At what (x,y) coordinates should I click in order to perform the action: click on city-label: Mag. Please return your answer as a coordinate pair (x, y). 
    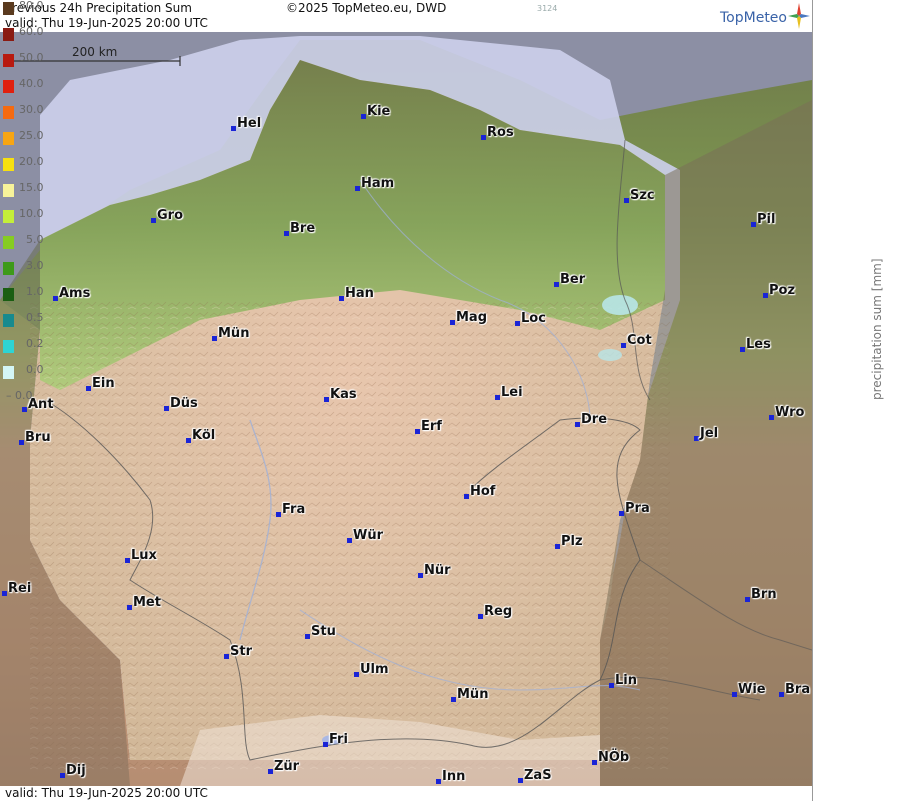
    Looking at the image, I should click on (472, 317).